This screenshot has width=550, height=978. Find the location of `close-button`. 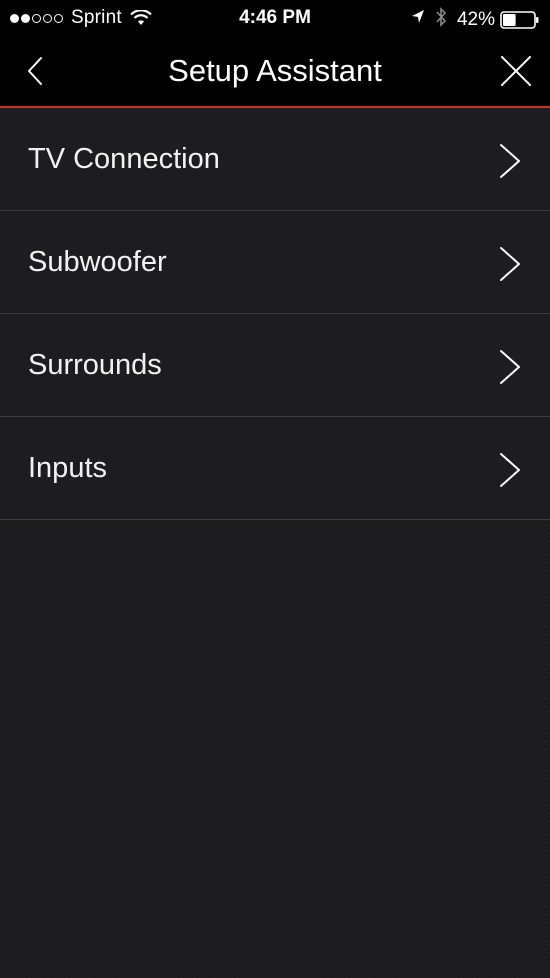

close-button is located at coordinates (516, 71).